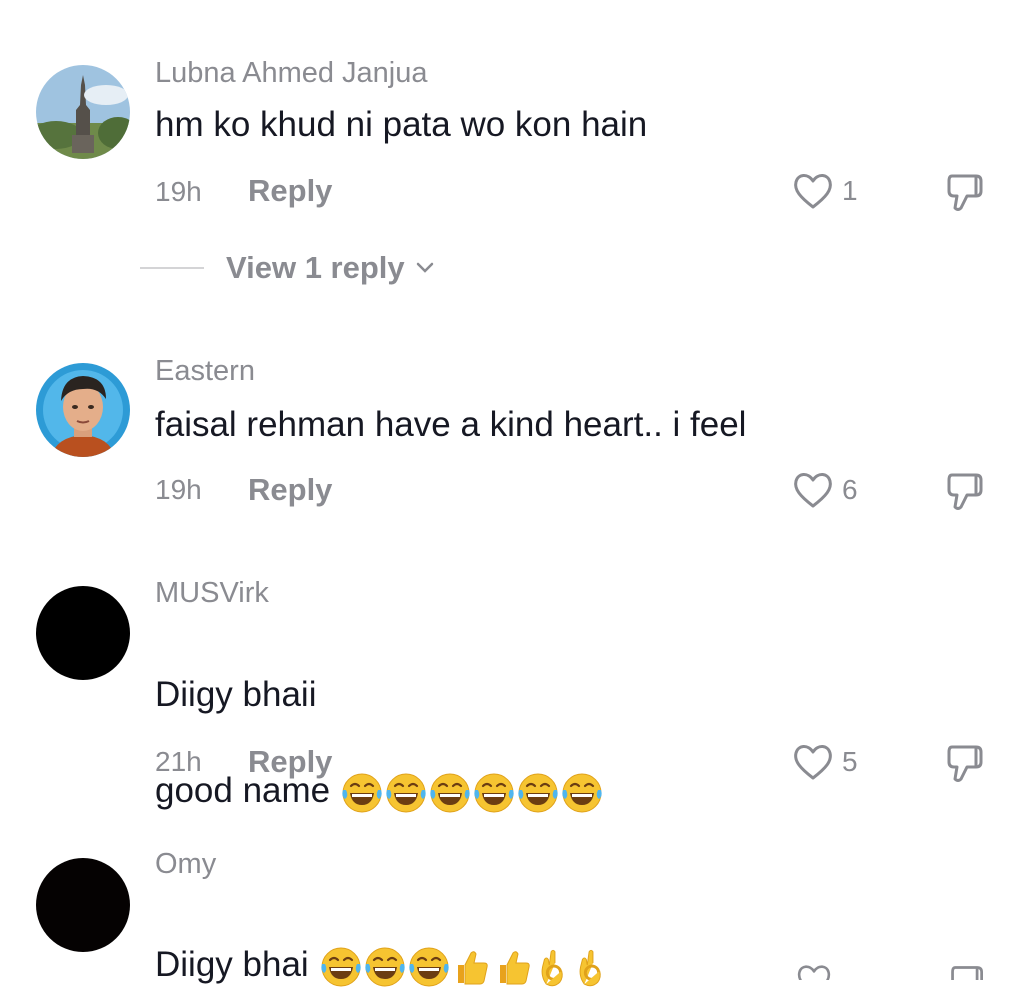  Describe the element at coordinates (379, 743) in the screenshot. I see `comment-text: Diigy bhaii good name` at that location.